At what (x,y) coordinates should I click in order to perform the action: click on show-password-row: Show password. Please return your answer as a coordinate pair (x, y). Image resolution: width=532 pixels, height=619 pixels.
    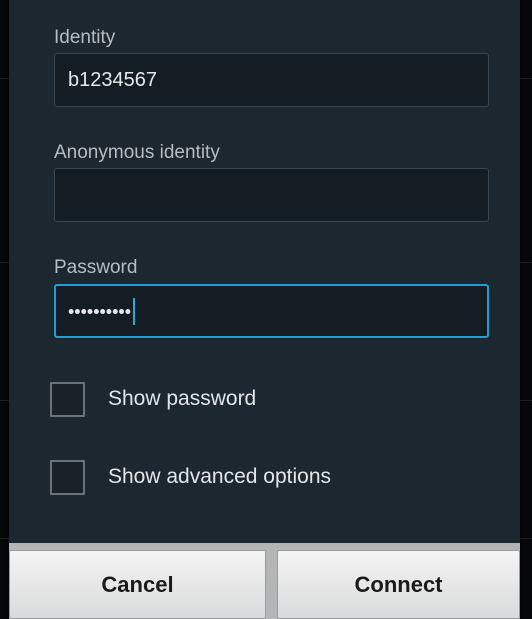
    Looking at the image, I should click on (153, 399).